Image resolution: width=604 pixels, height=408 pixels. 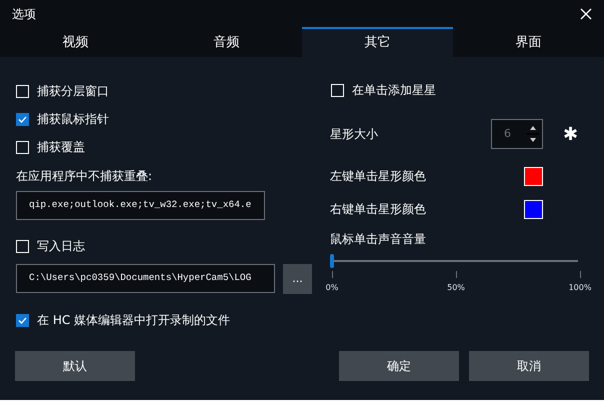 I want to click on tick-label: 0%, so click(x=332, y=288).